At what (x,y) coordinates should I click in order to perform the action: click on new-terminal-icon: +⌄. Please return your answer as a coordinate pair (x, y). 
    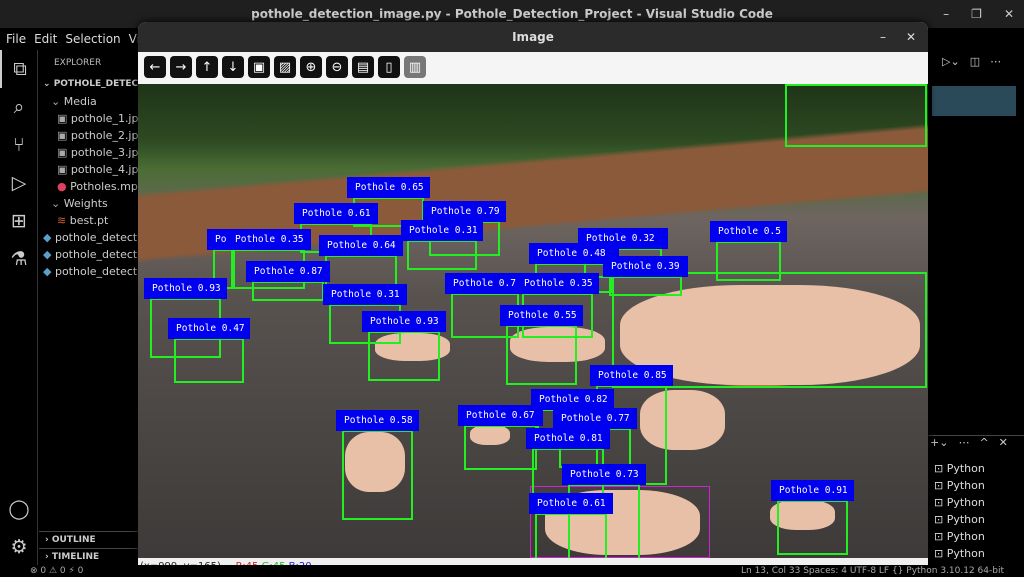
    Looking at the image, I should click on (939, 443).